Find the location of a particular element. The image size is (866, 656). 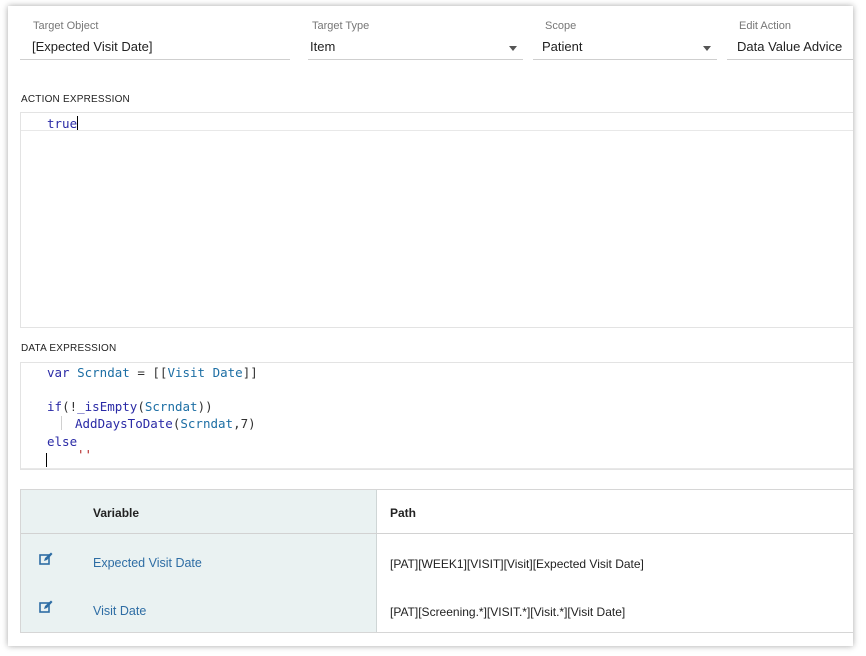

scope-value: Patient is located at coordinates (562, 46).